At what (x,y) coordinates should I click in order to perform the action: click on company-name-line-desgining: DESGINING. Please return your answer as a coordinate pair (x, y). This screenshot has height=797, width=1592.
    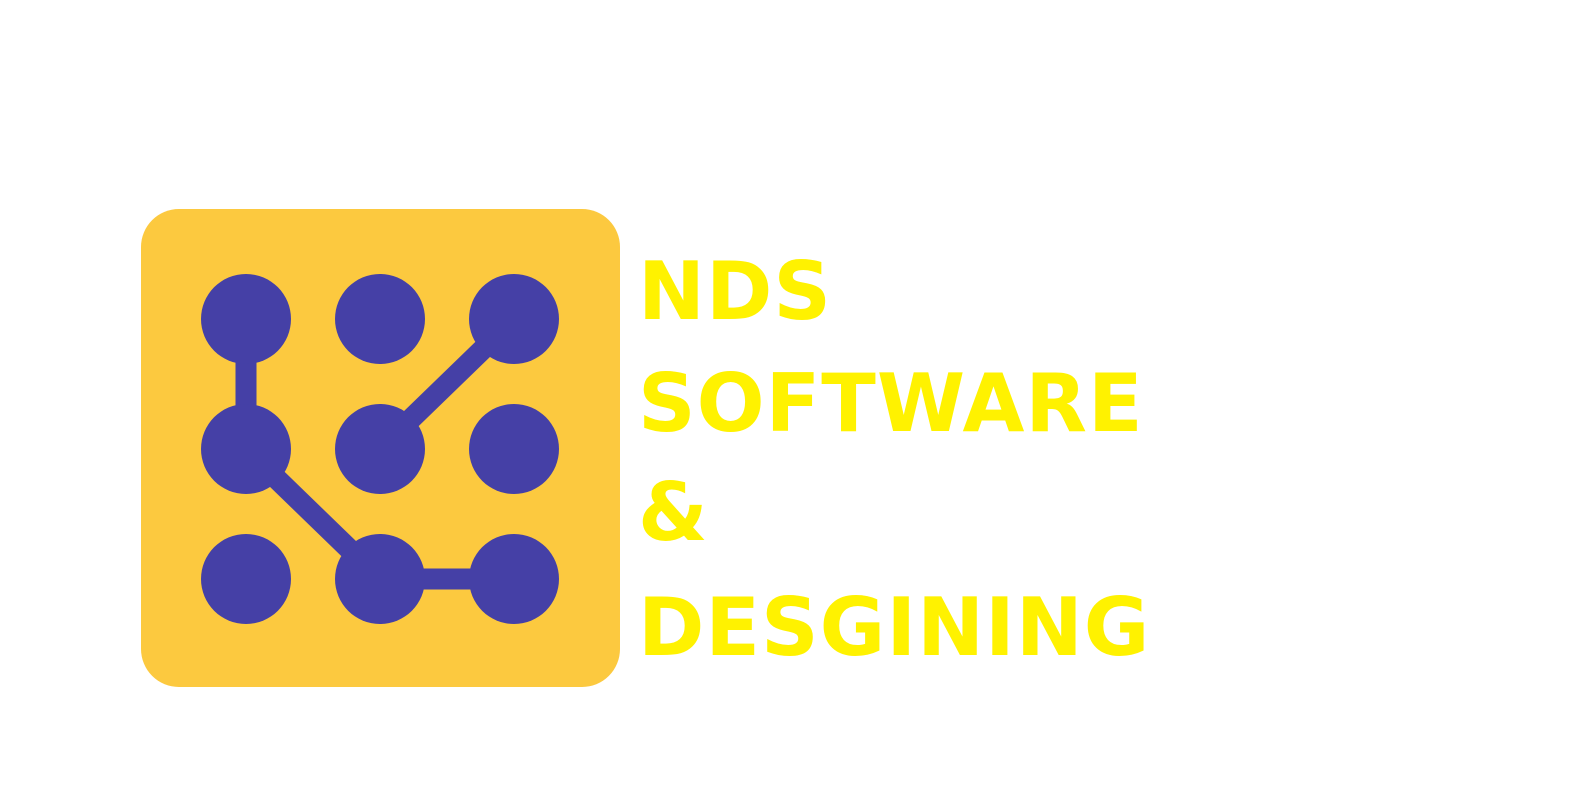
    Looking at the image, I should click on (894, 627).